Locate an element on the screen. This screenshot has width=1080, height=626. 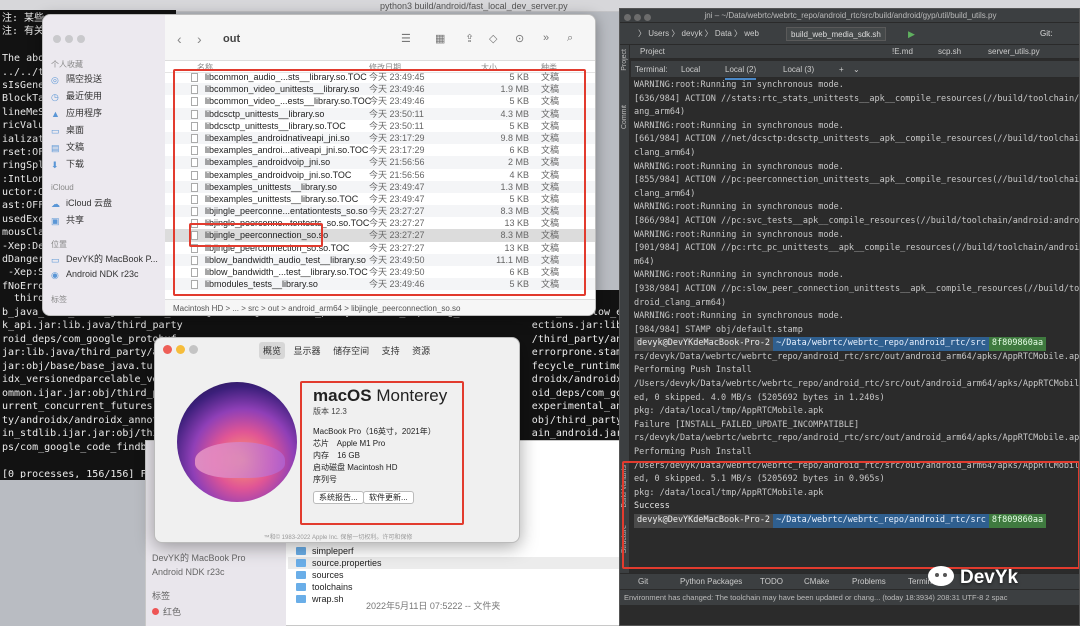
terminal-line: Performing Push Install is located at coordinates (693, 452).